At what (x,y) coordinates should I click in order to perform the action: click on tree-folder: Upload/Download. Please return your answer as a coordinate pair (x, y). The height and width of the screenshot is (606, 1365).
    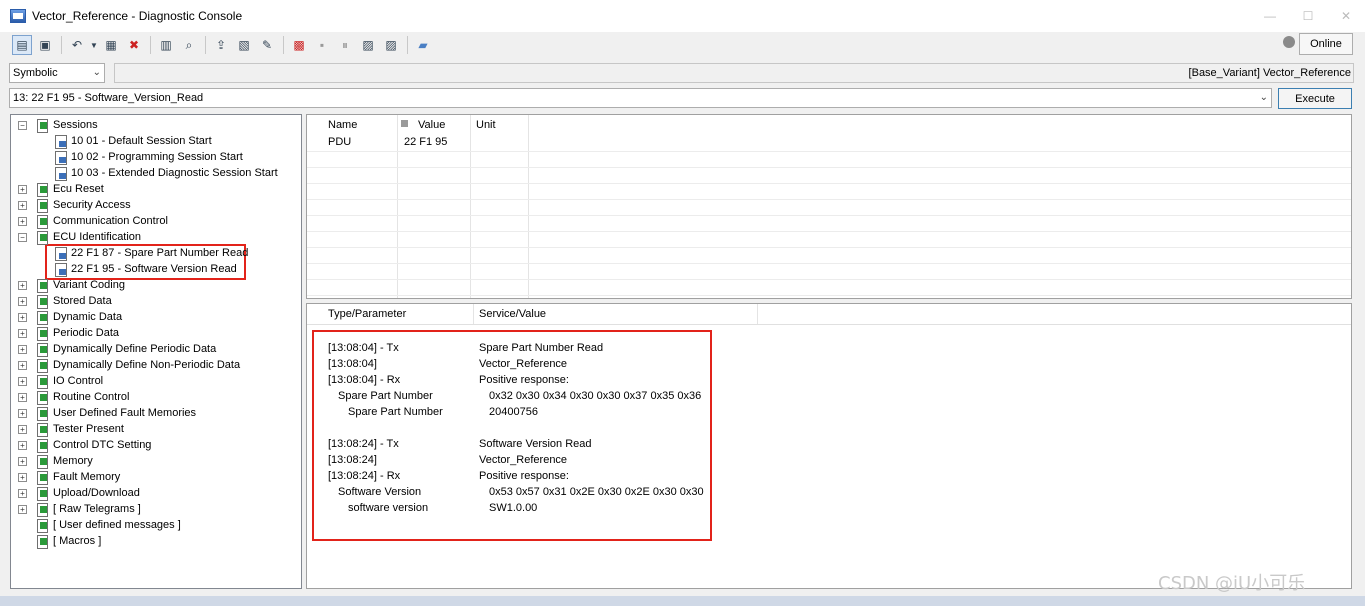
    Looking at the image, I should click on (87, 493).